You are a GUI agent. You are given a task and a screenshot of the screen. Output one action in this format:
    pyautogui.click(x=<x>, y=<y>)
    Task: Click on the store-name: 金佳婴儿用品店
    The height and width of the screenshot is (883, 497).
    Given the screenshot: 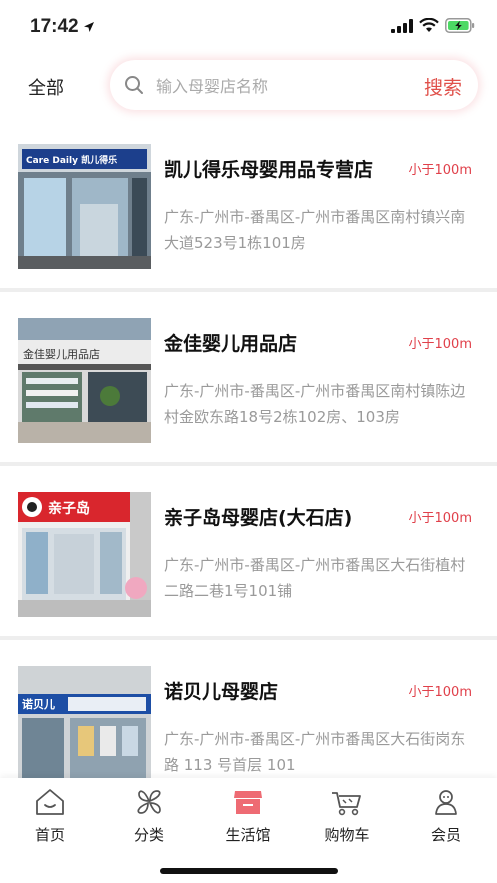 What is the action you would take?
    pyautogui.click(x=231, y=344)
    